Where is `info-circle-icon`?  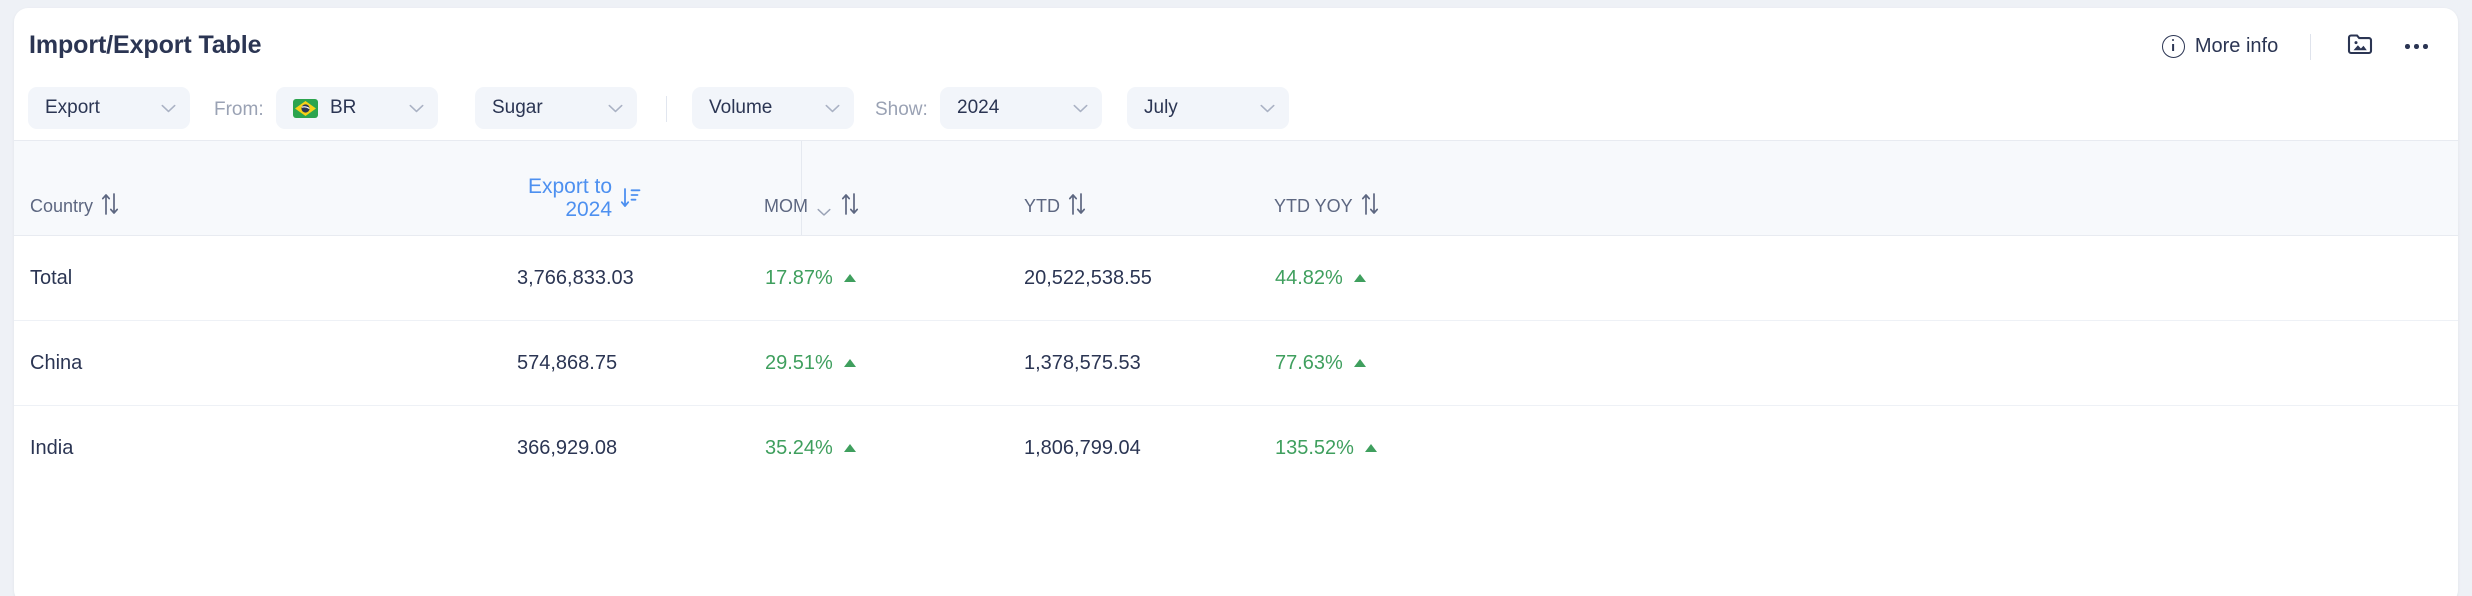 info-circle-icon is located at coordinates (2173, 46).